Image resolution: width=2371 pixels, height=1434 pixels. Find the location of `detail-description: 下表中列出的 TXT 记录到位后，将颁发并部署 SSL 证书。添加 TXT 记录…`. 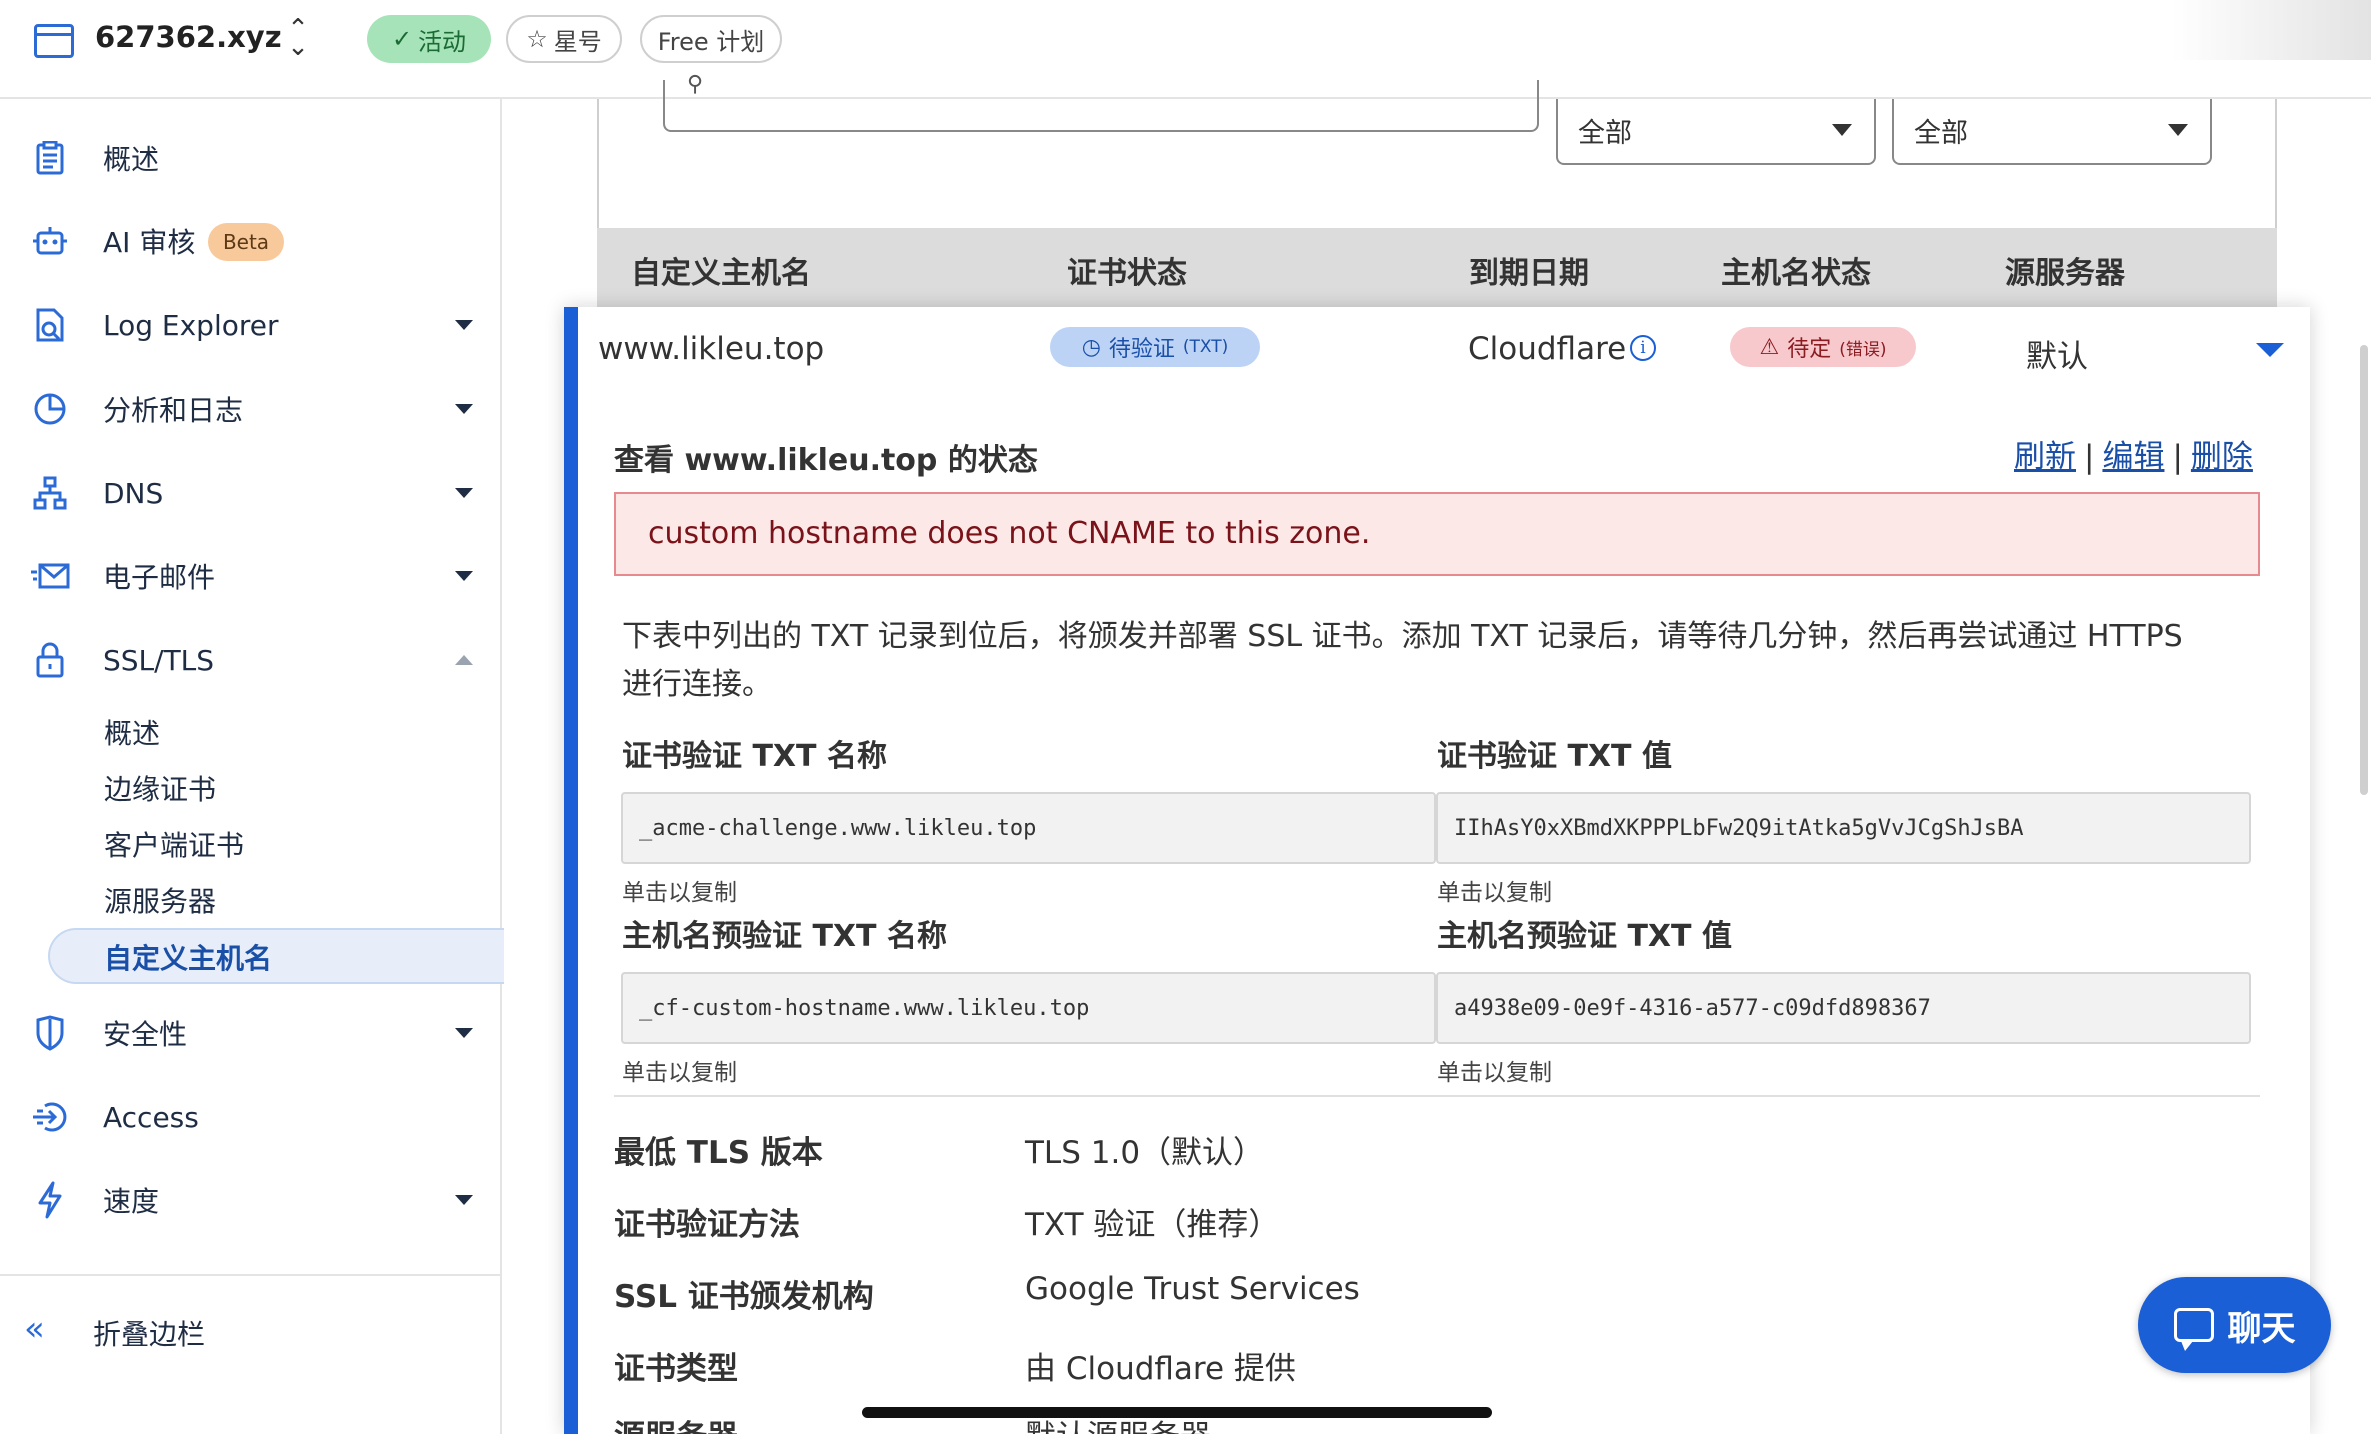

detail-description: 下表中列出的 TXT 记录到位后，将颁发并部署 SSL 证书。添加 TXT 记录… is located at coordinates (1402, 660).